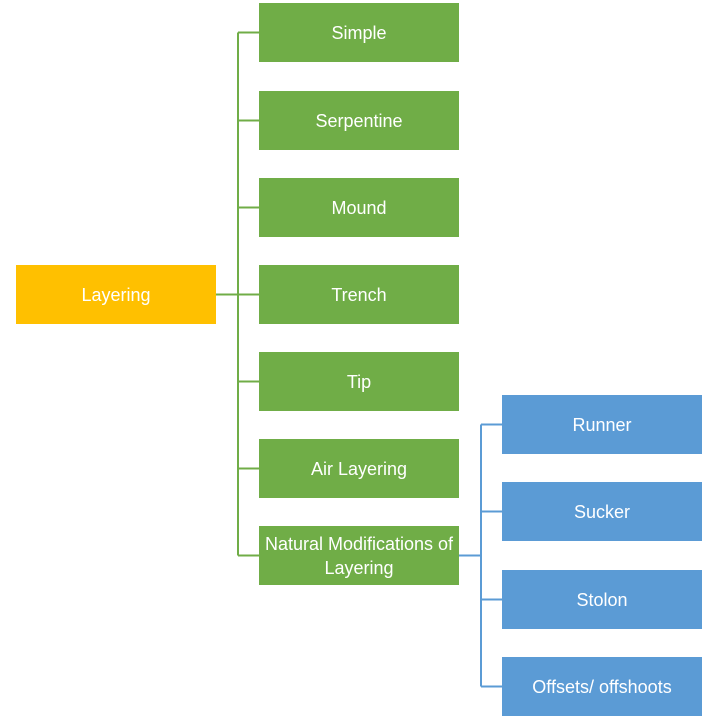 This screenshot has width=724, height=716. I want to click on node-simple: Simple, so click(359, 32).